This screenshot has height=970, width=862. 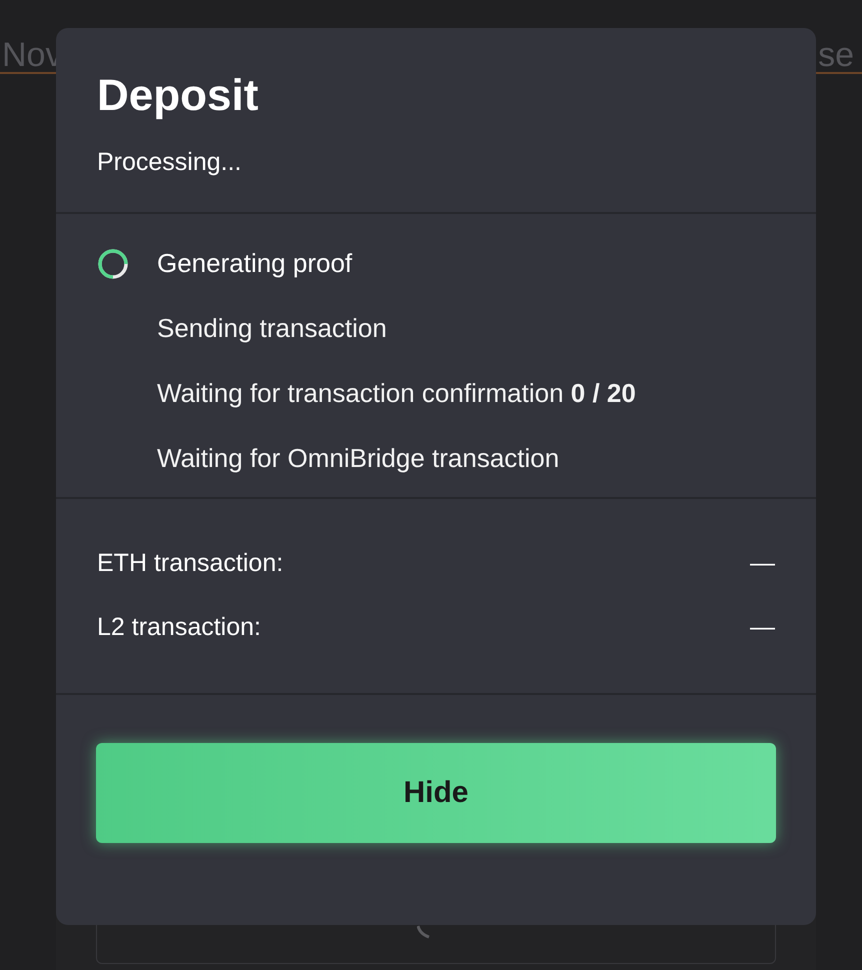 What do you see at coordinates (178, 96) in the screenshot?
I see `dialog-title: Deposit` at bounding box center [178, 96].